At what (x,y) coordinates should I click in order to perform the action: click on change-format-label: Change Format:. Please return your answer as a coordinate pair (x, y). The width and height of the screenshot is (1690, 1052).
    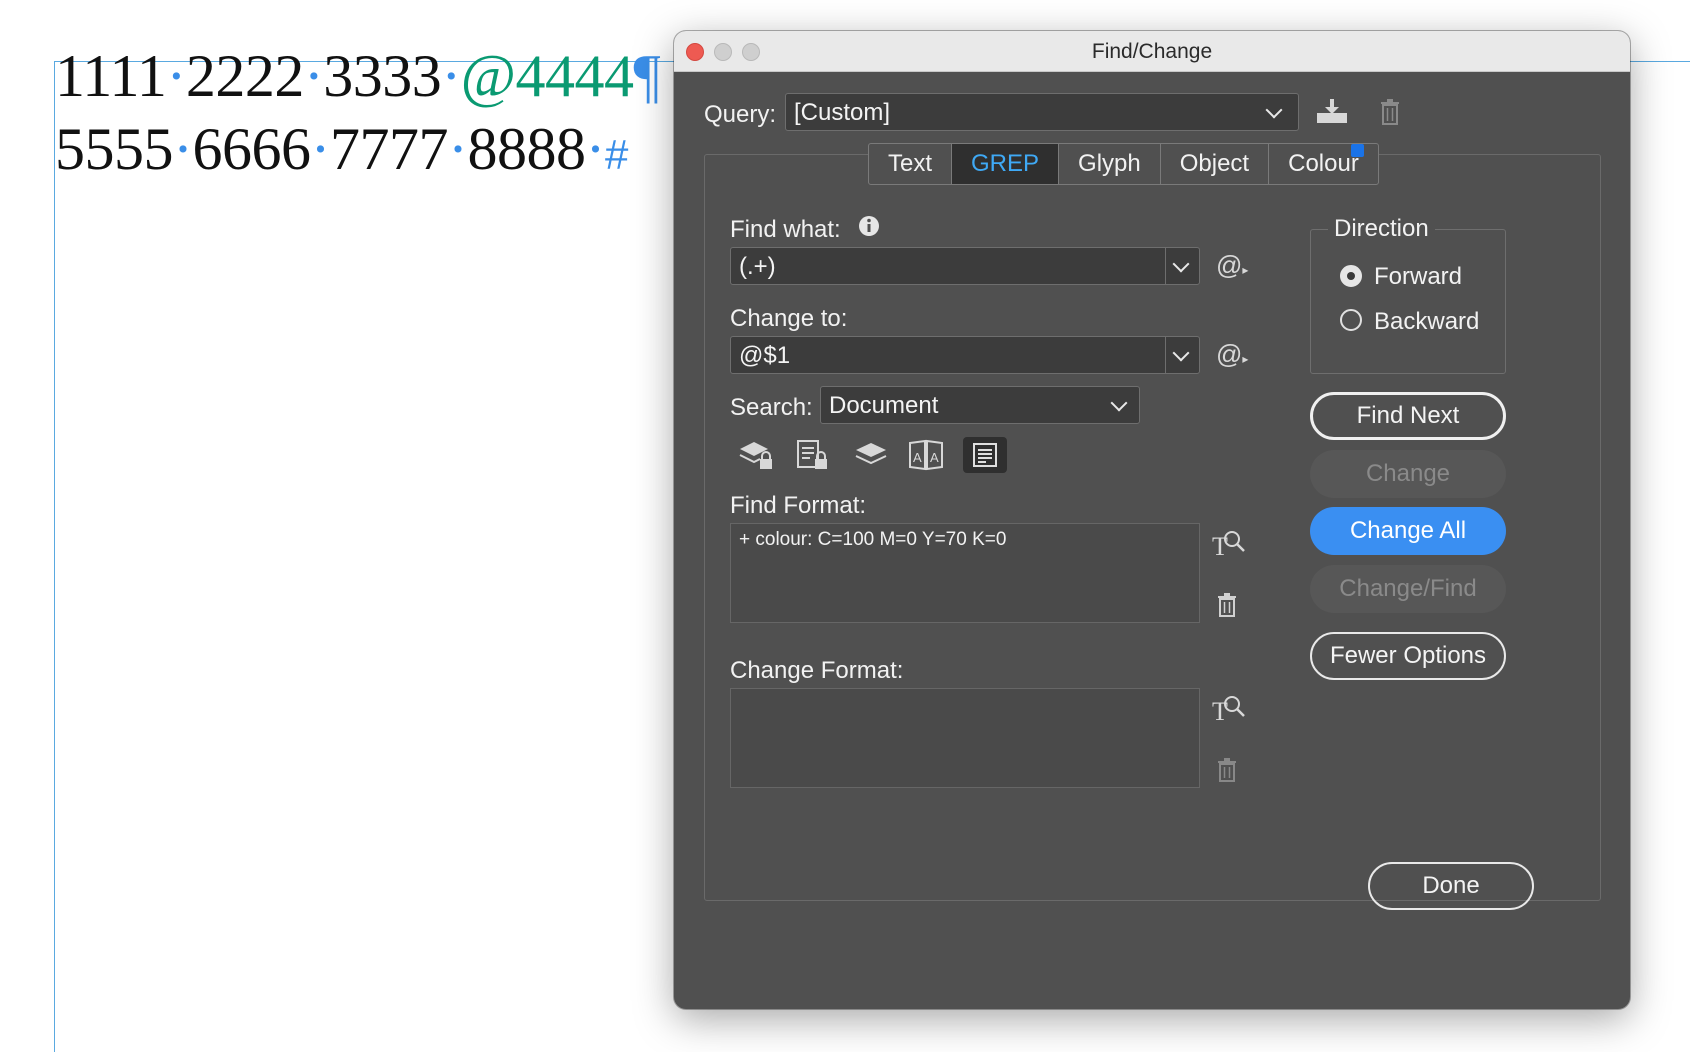
    Looking at the image, I should click on (817, 670).